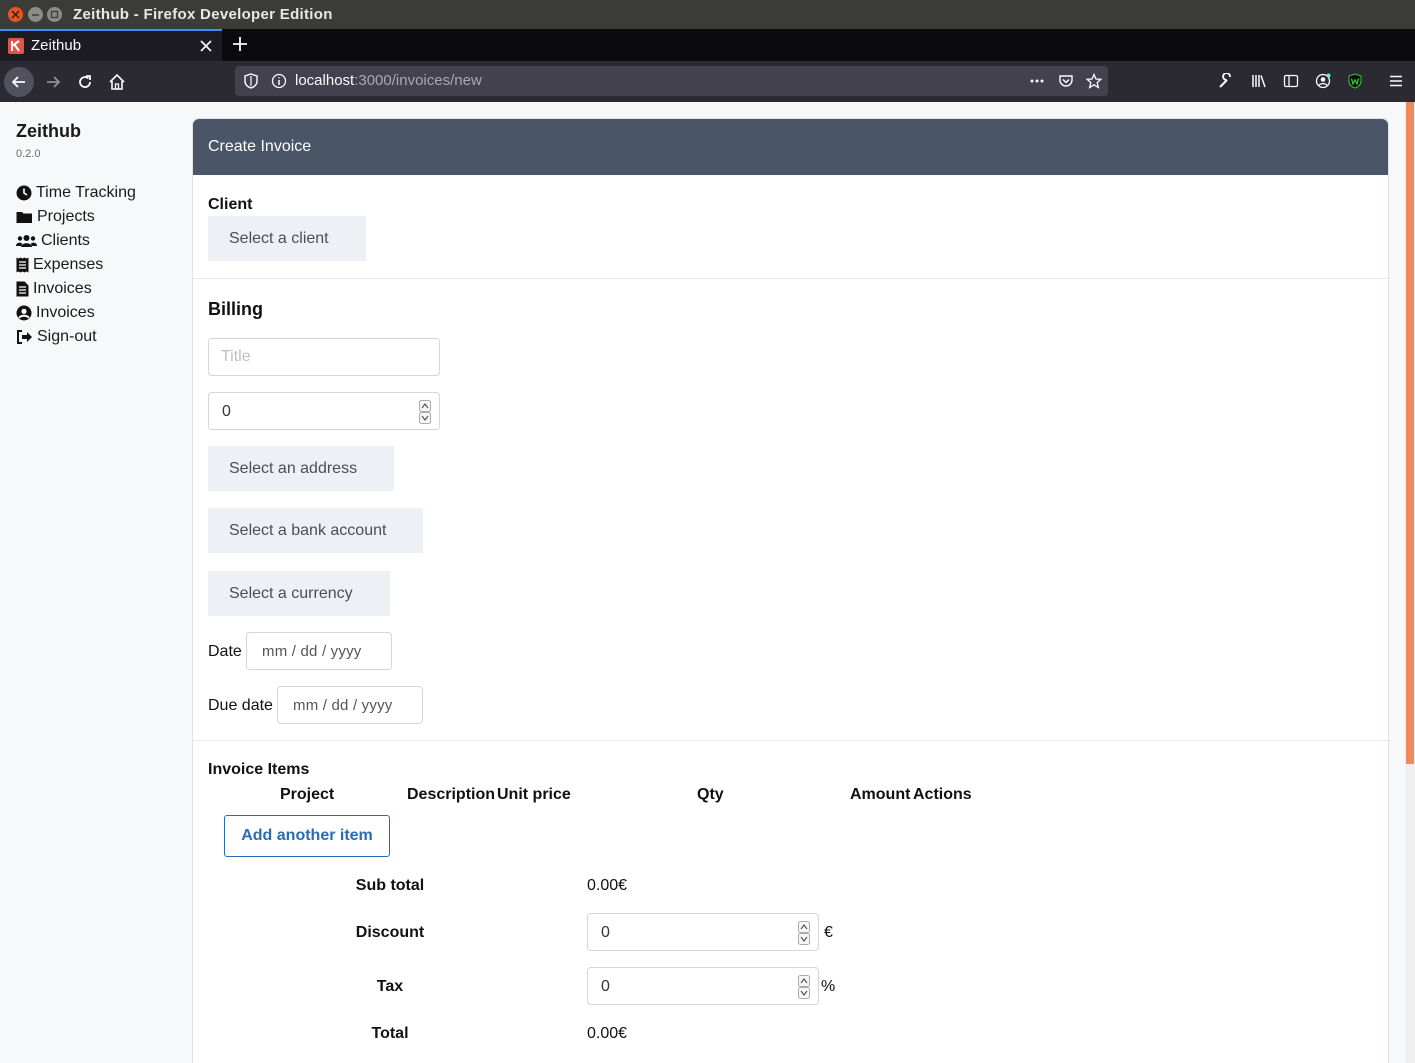 This screenshot has height=1063, width=1415. Describe the element at coordinates (451, 794) in the screenshot. I see `column-description: Description` at that location.